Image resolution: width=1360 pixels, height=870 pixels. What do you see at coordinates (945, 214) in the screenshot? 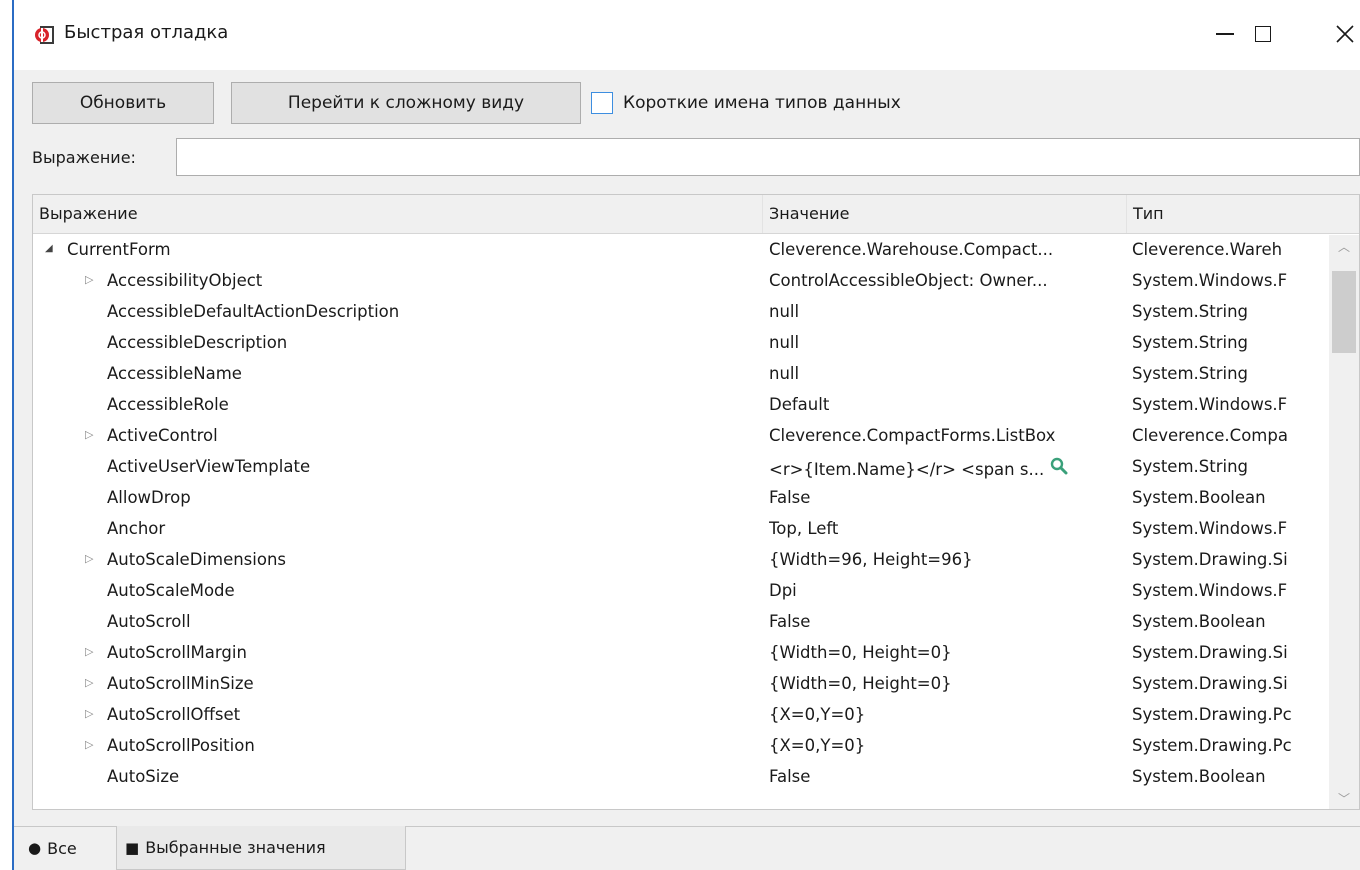
I see `column-header-value: Значение` at bounding box center [945, 214].